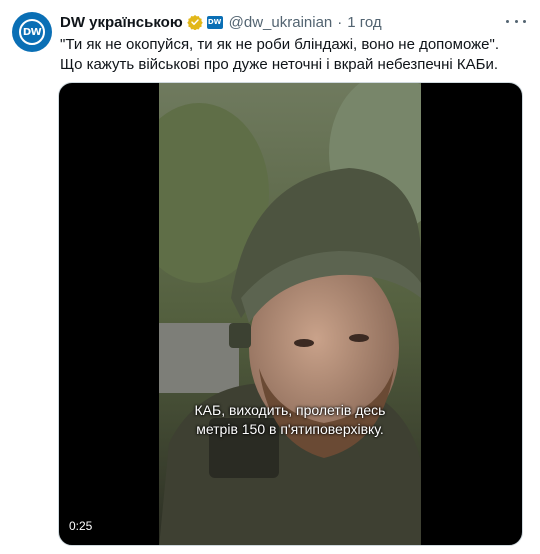  I want to click on tweet-header: DW українською DW @dw_ukrainian · 1 год, so click(221, 22).